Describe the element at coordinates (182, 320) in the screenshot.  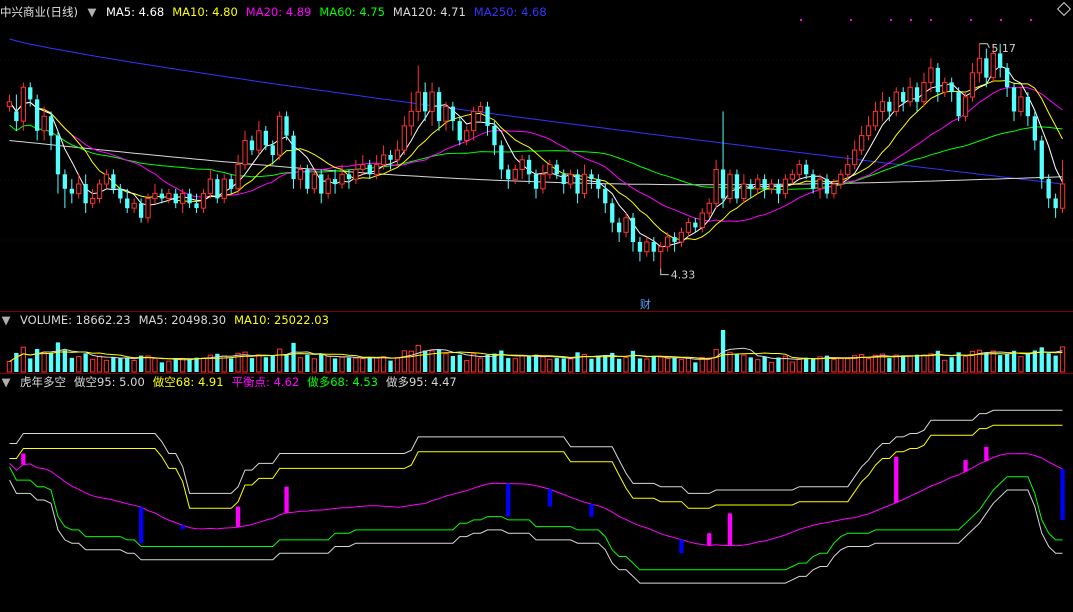
I see `vol-ma5-label: MA5: 20498.30` at that location.